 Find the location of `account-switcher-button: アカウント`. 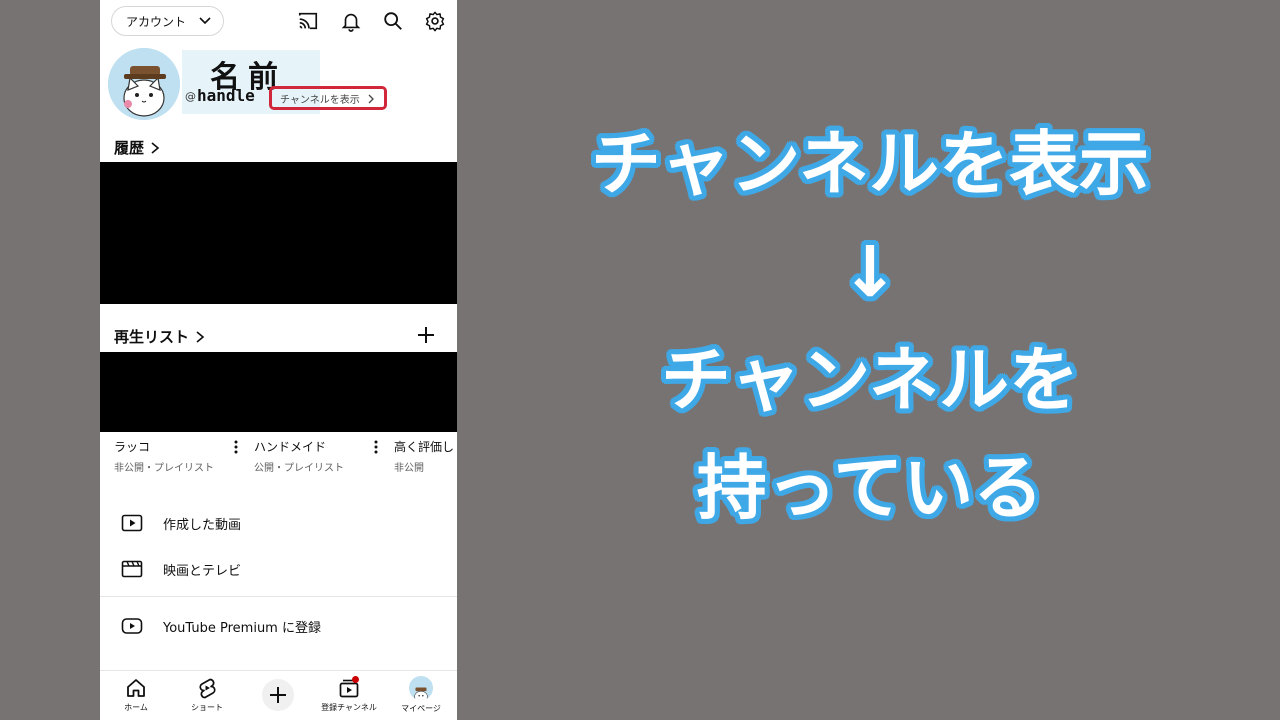

account-switcher-button: アカウント is located at coordinates (167, 21).